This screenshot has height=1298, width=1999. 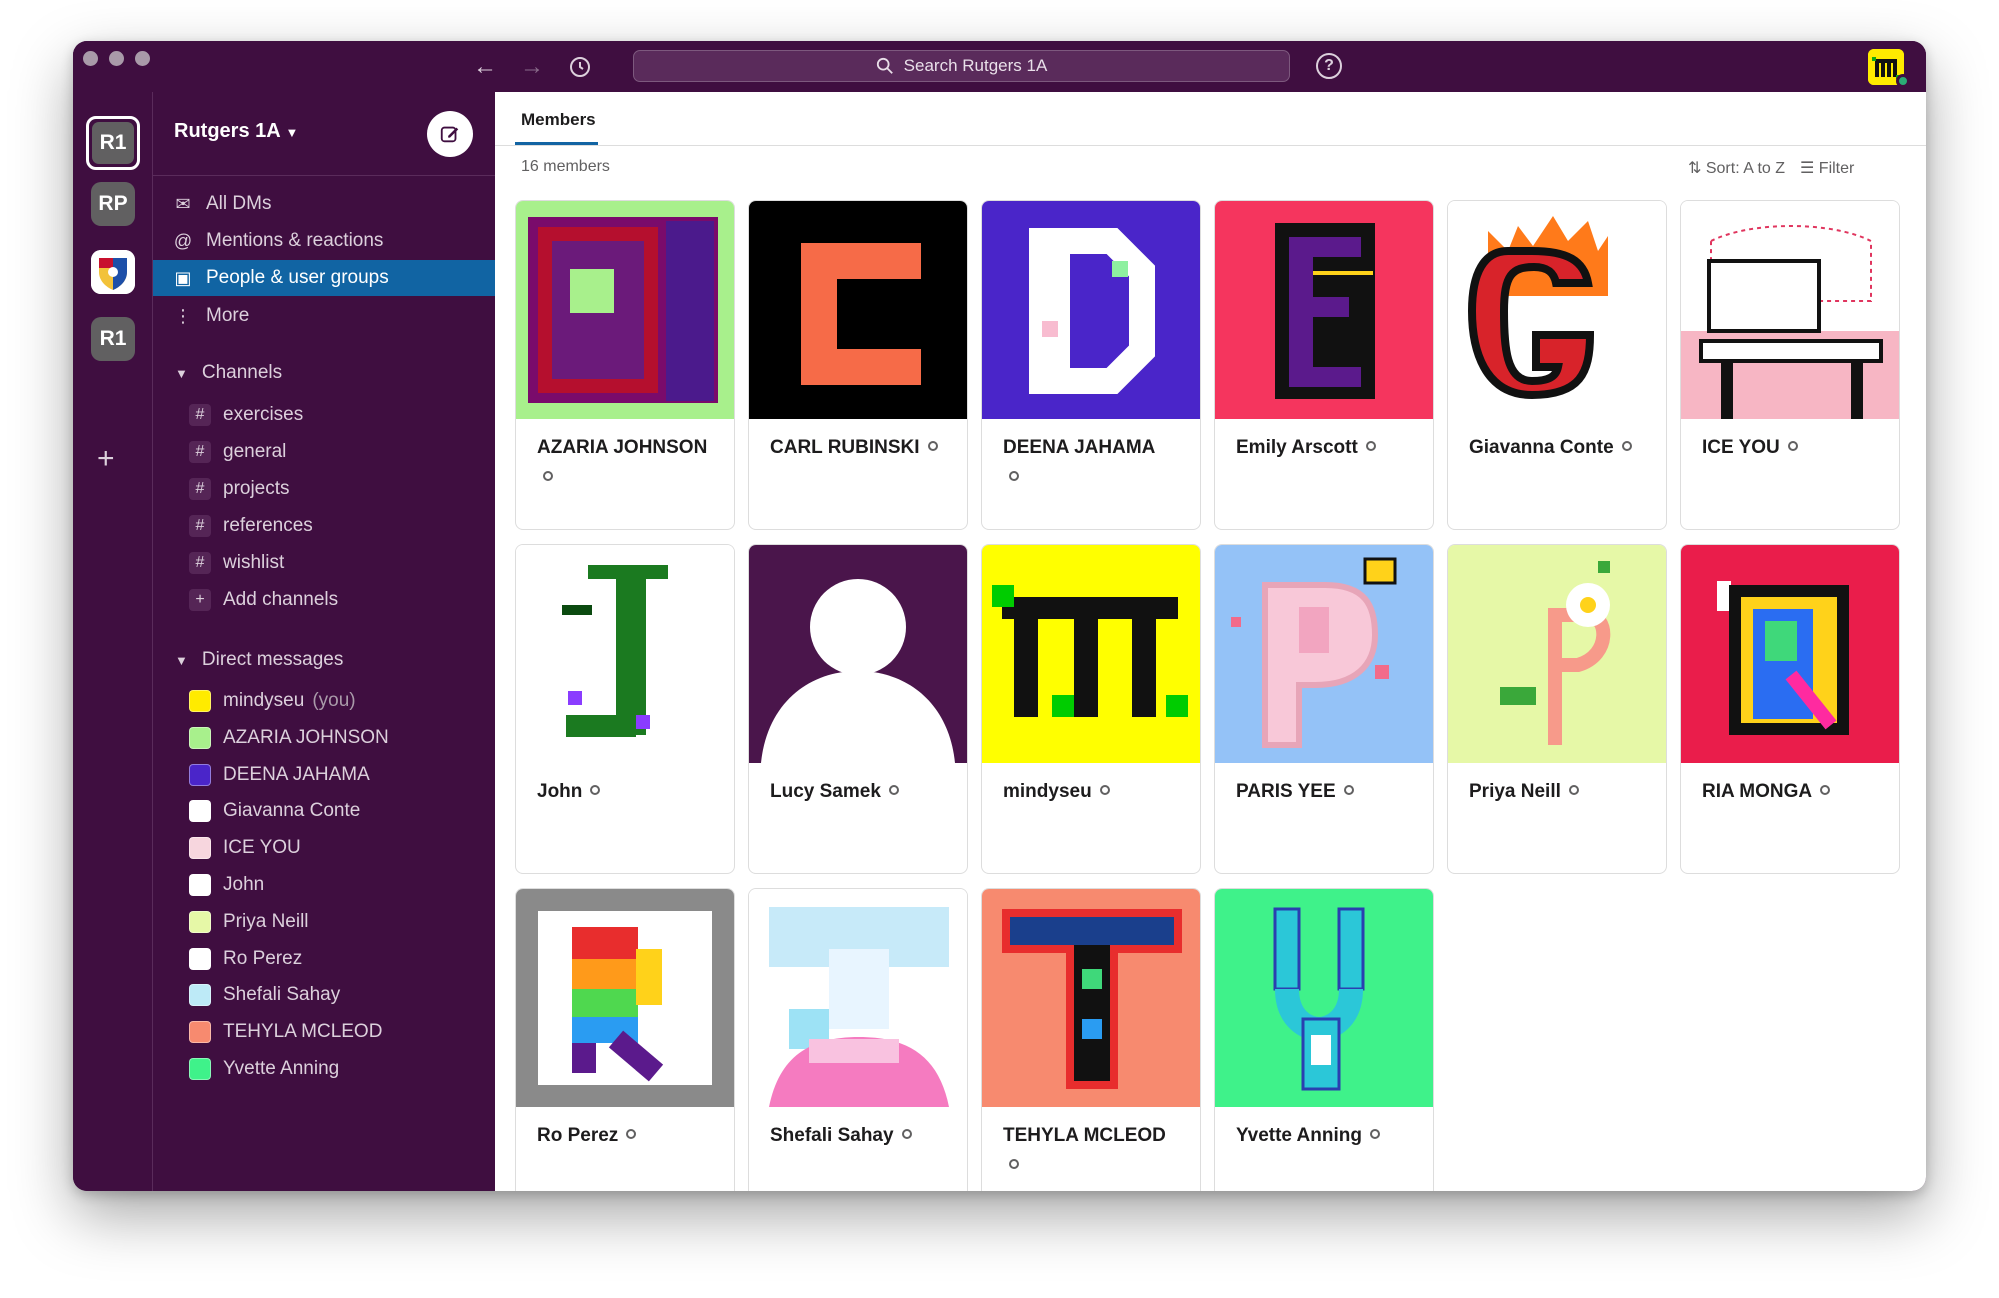 What do you see at coordinates (324, 278) in the screenshot?
I see `nav-people: ▣ People & user groups` at bounding box center [324, 278].